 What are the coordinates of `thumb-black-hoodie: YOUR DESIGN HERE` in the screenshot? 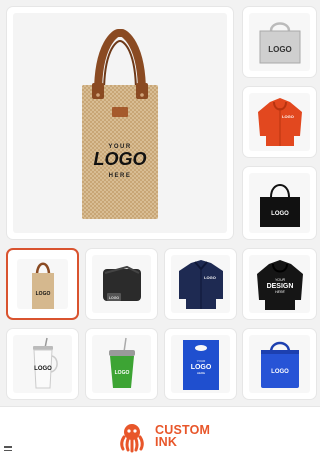 It's located at (279, 284).